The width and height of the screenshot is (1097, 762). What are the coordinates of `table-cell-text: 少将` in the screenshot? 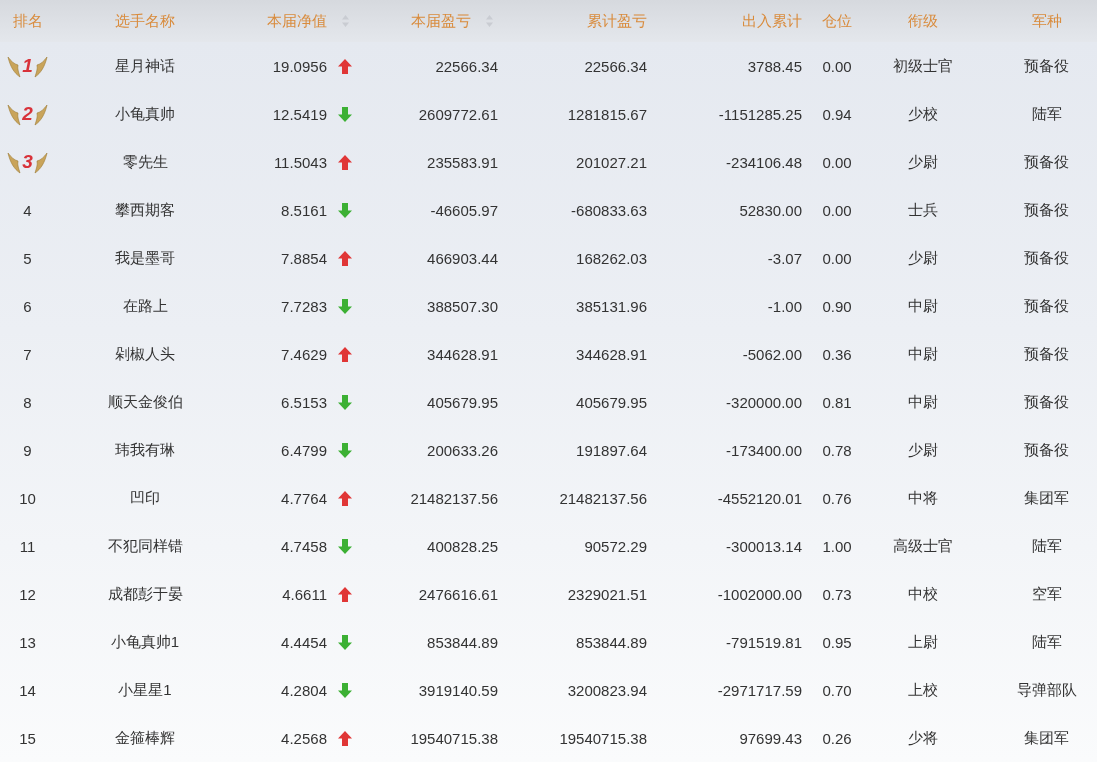 It's located at (923, 738).